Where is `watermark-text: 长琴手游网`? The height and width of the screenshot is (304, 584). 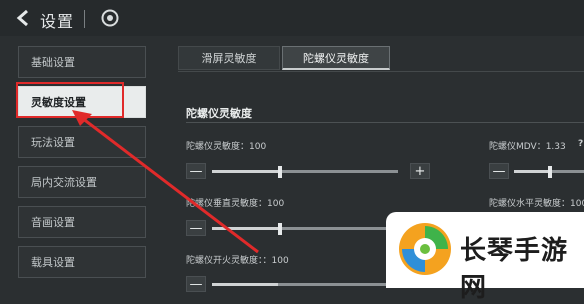
watermark-text: 长琴手游网 is located at coordinates (514, 269).